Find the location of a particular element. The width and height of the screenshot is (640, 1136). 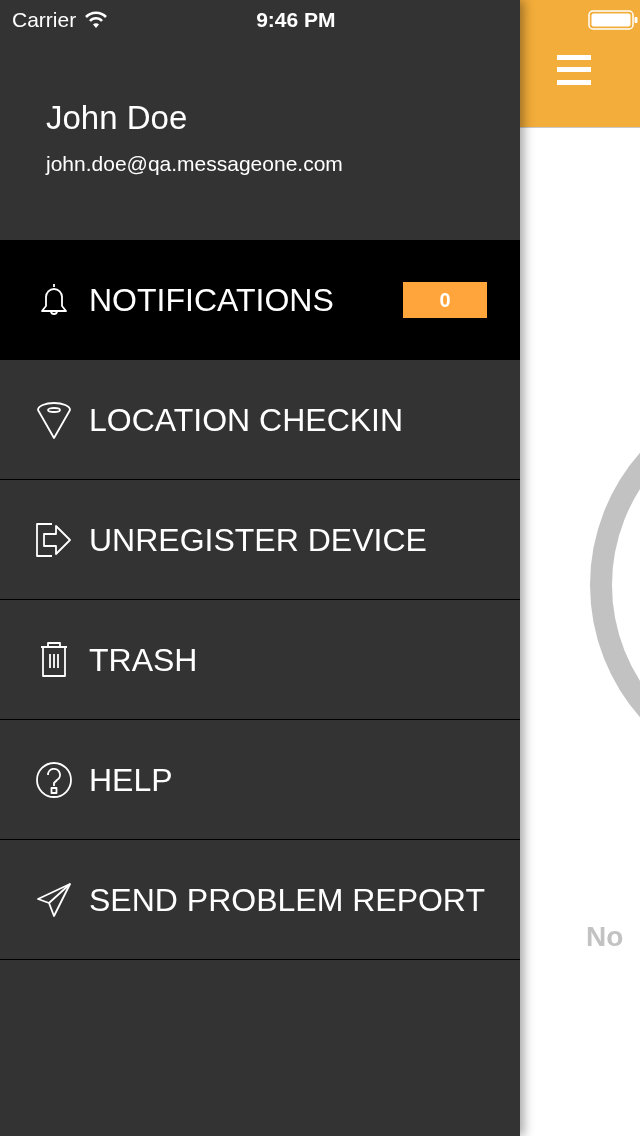

menu-icon is located at coordinates (574, 70).